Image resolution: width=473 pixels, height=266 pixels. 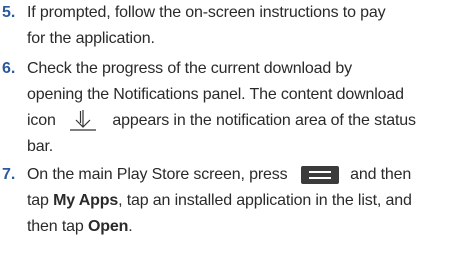 I want to click on menu-icon, so click(x=320, y=175).